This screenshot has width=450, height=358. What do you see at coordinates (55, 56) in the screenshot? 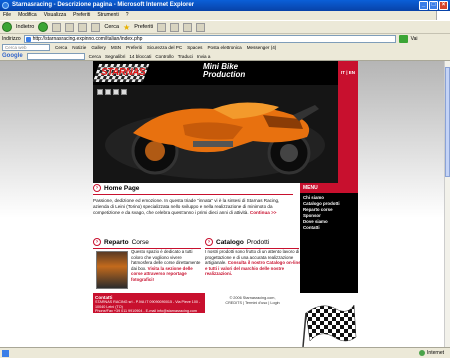
I see `google-search-input` at bounding box center [55, 56].